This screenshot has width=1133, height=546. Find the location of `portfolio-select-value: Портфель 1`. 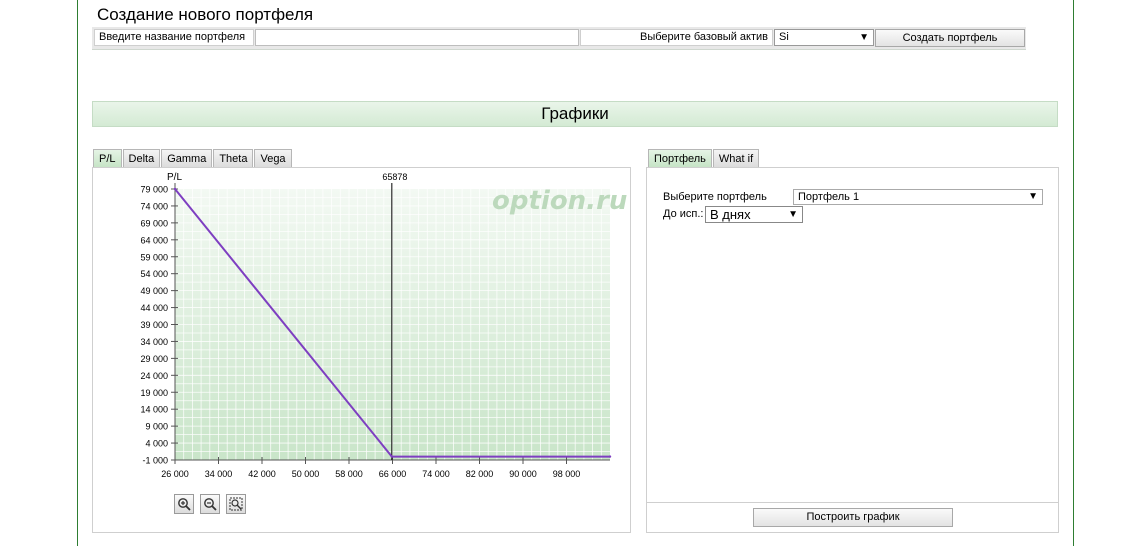

portfolio-select-value: Портфель 1 is located at coordinates (829, 197).